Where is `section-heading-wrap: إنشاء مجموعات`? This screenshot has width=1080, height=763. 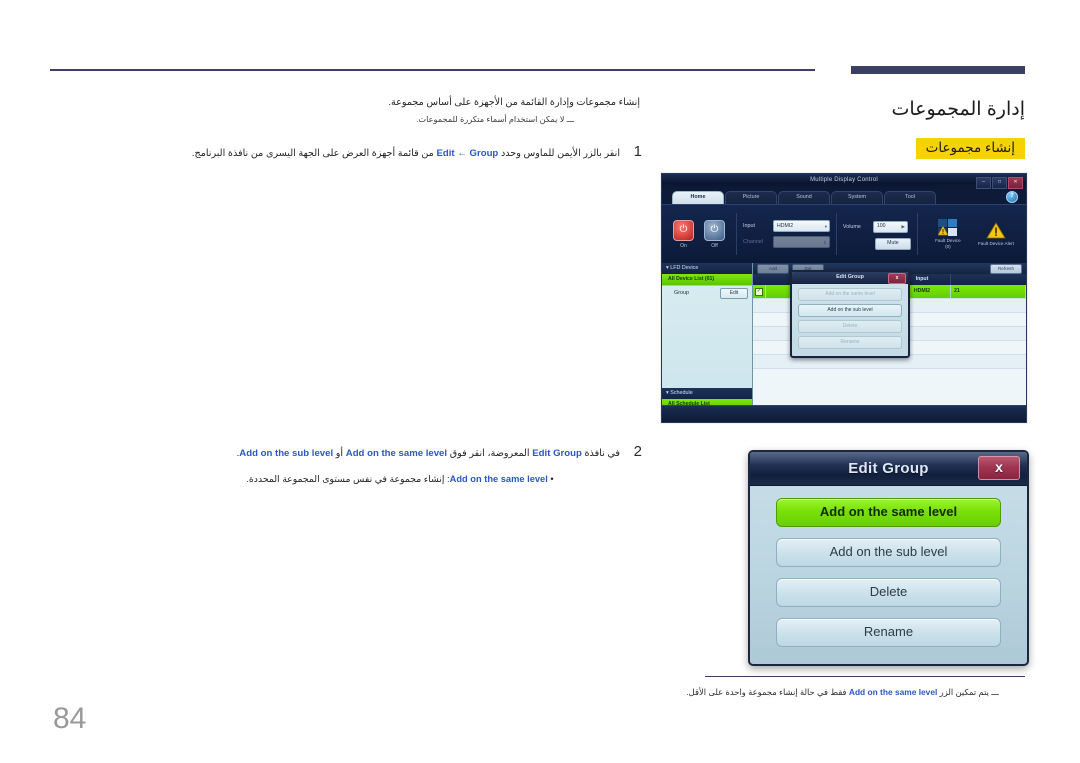
section-heading-wrap: إنشاء مجموعات is located at coordinates (865, 148).